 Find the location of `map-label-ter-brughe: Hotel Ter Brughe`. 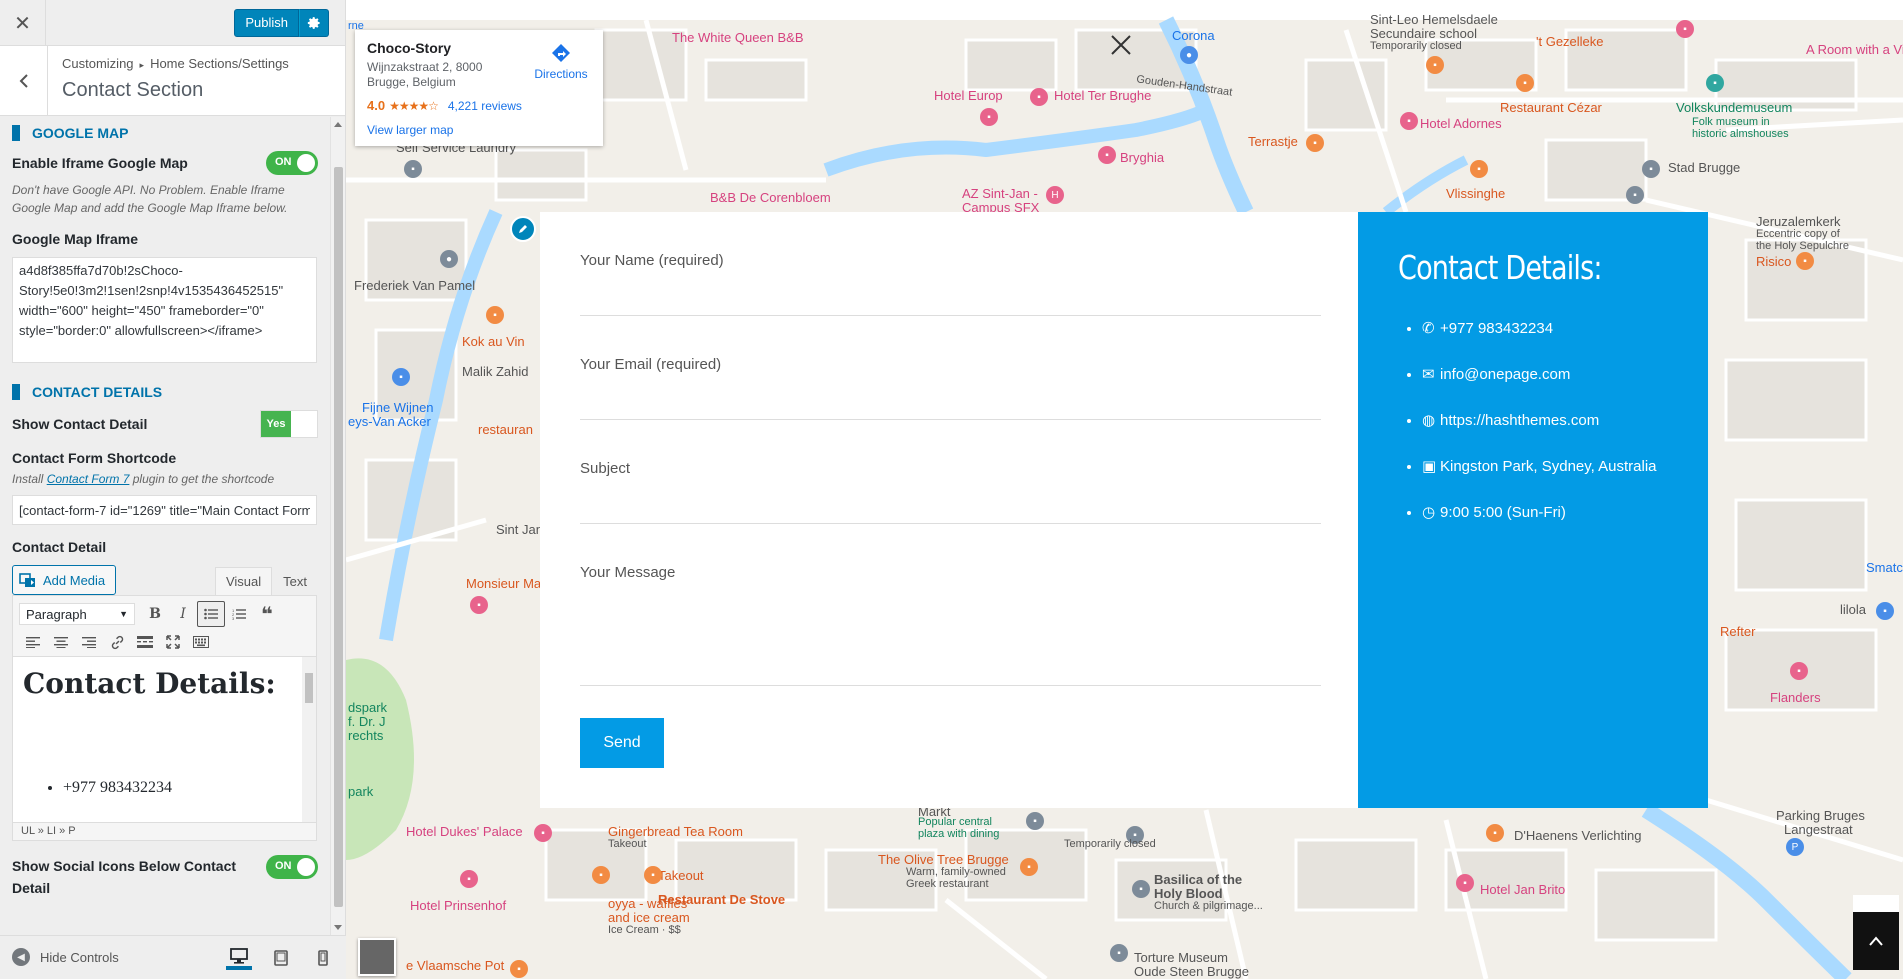

map-label-ter-brughe: Hotel Ter Brughe is located at coordinates (1103, 95).